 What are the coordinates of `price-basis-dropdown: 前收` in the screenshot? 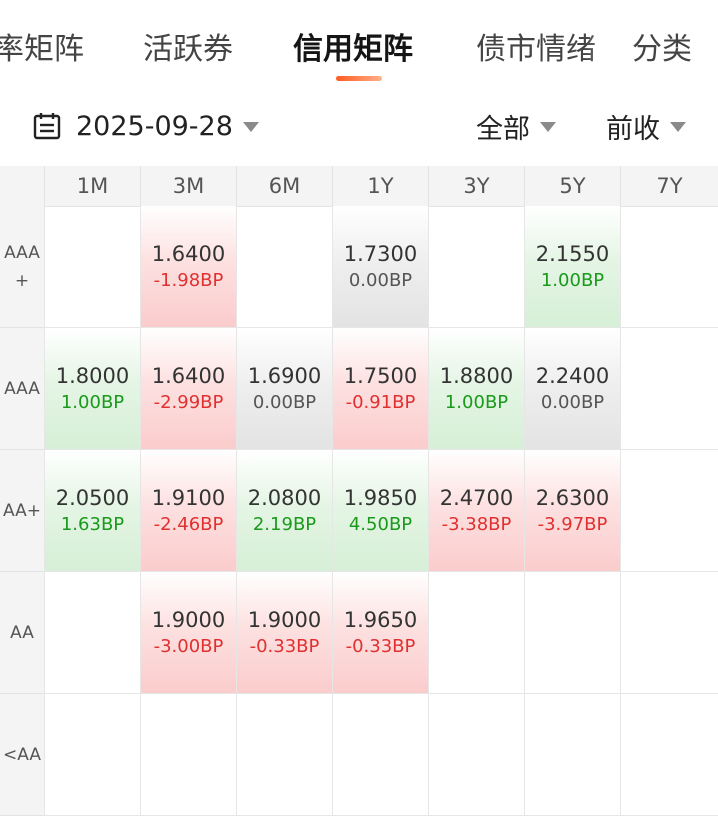 It's located at (646, 126).